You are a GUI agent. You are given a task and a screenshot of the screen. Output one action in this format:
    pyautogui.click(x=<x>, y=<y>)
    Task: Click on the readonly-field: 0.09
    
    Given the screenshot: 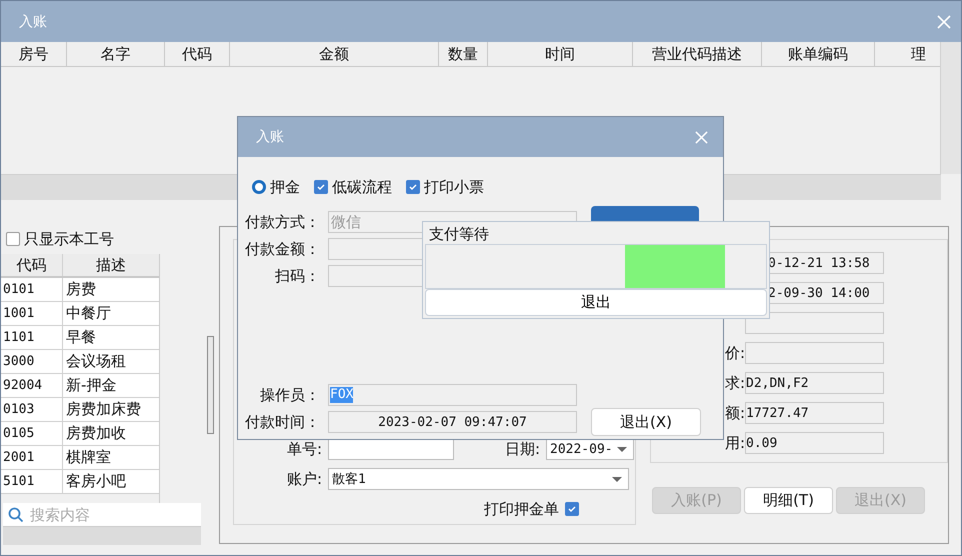 What is the action you would take?
    pyautogui.click(x=814, y=443)
    